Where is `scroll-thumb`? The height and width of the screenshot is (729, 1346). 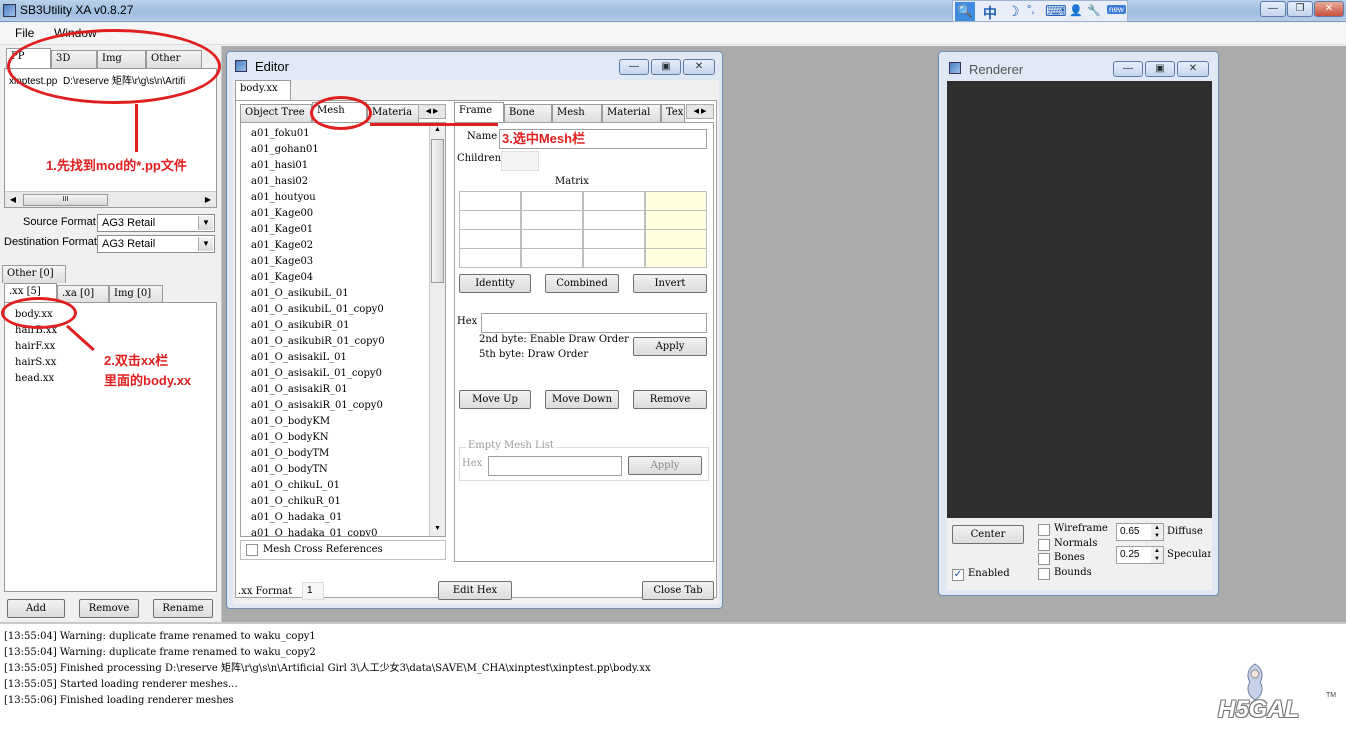 scroll-thumb is located at coordinates (437, 211).